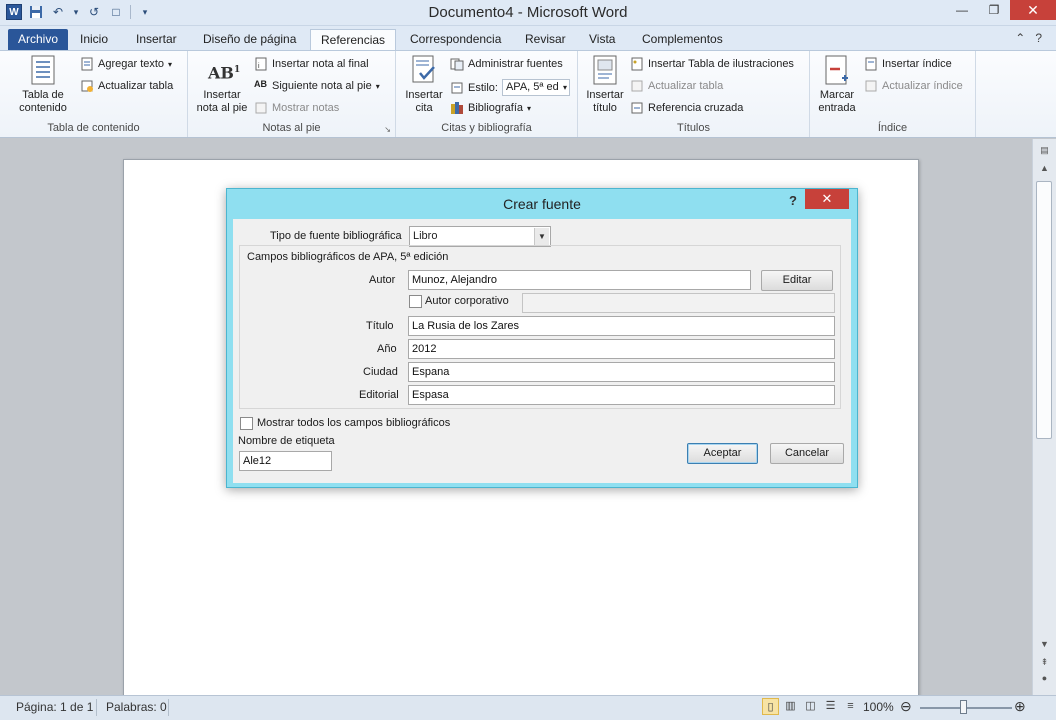 The image size is (1056, 720). What do you see at coordinates (424, 70) in the screenshot?
I see `insert-citation-icon` at bounding box center [424, 70].